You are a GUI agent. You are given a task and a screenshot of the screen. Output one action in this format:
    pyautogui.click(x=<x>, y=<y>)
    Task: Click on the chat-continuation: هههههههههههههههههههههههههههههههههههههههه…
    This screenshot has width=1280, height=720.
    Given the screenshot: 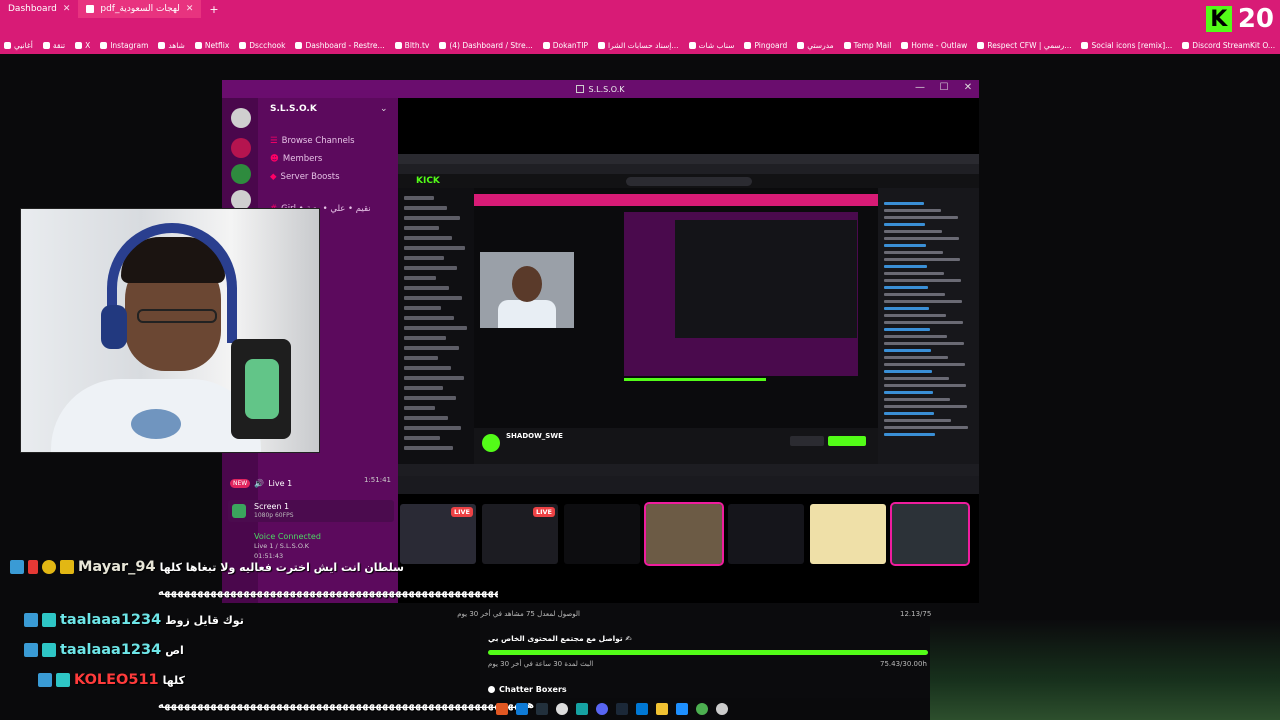 What is the action you would take?
    pyautogui.click(x=346, y=705)
    